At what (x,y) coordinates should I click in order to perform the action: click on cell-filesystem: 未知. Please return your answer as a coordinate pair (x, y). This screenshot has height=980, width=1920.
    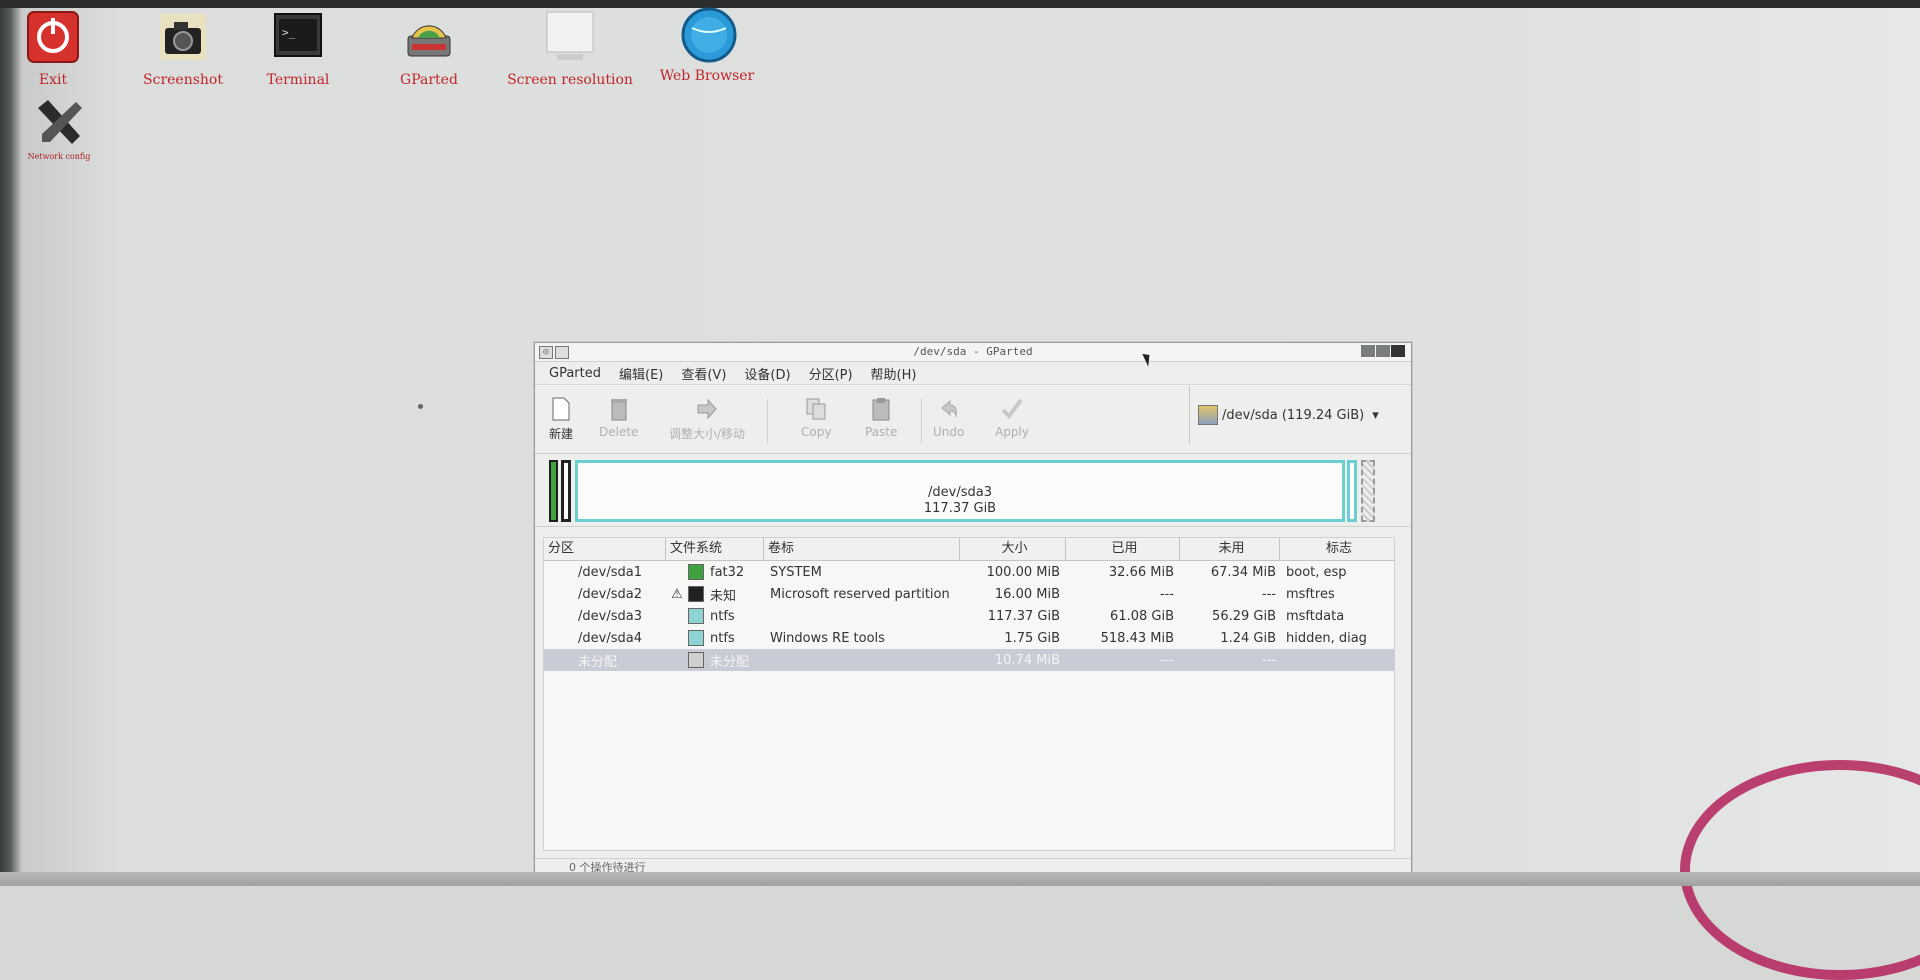
    Looking at the image, I should click on (726, 594).